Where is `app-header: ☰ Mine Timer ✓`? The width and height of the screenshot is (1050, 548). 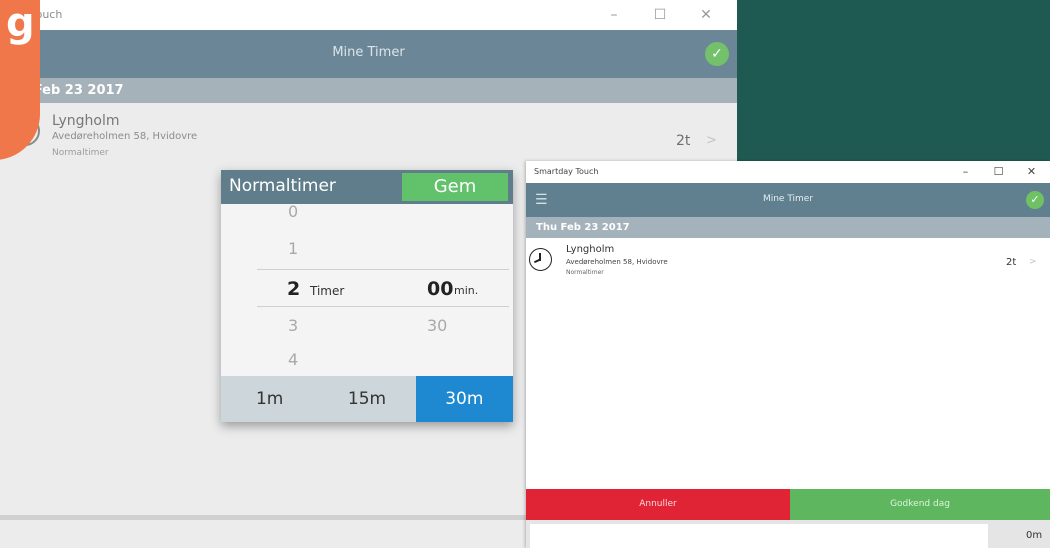 app-header: ☰ Mine Timer ✓ is located at coordinates (788, 200).